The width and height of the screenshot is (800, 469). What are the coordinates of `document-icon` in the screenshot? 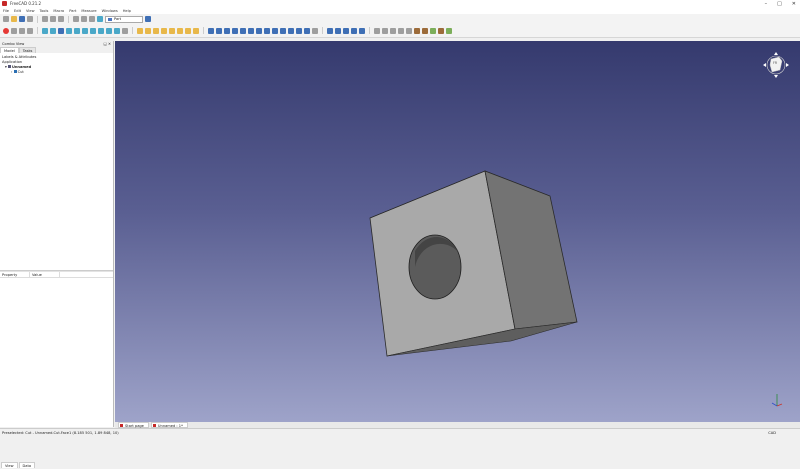 It's located at (9, 66).